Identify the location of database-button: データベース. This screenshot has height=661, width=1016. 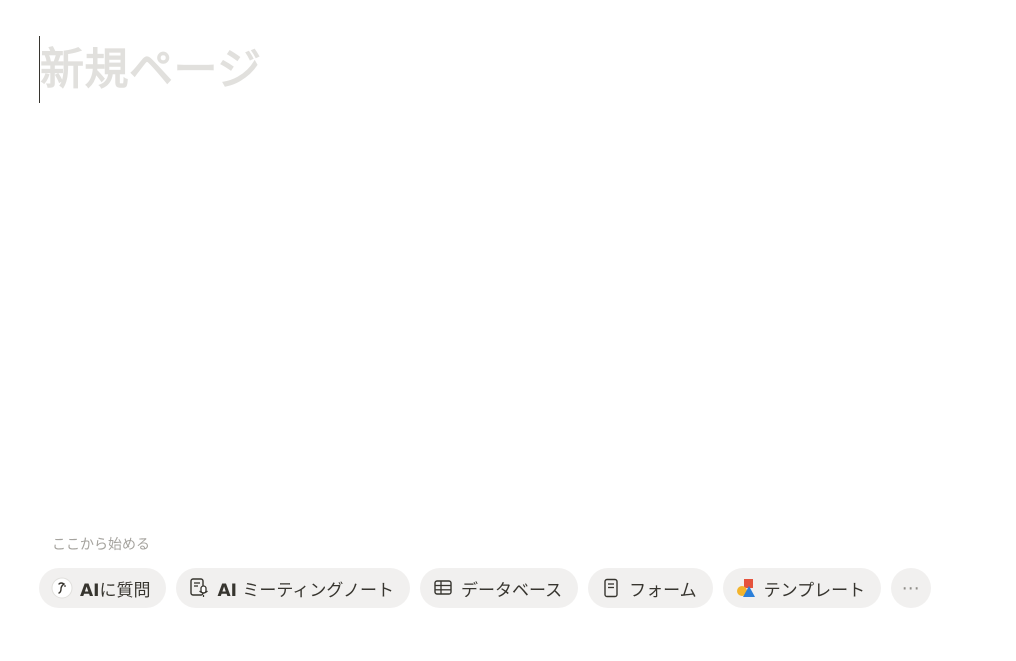
(499, 588).